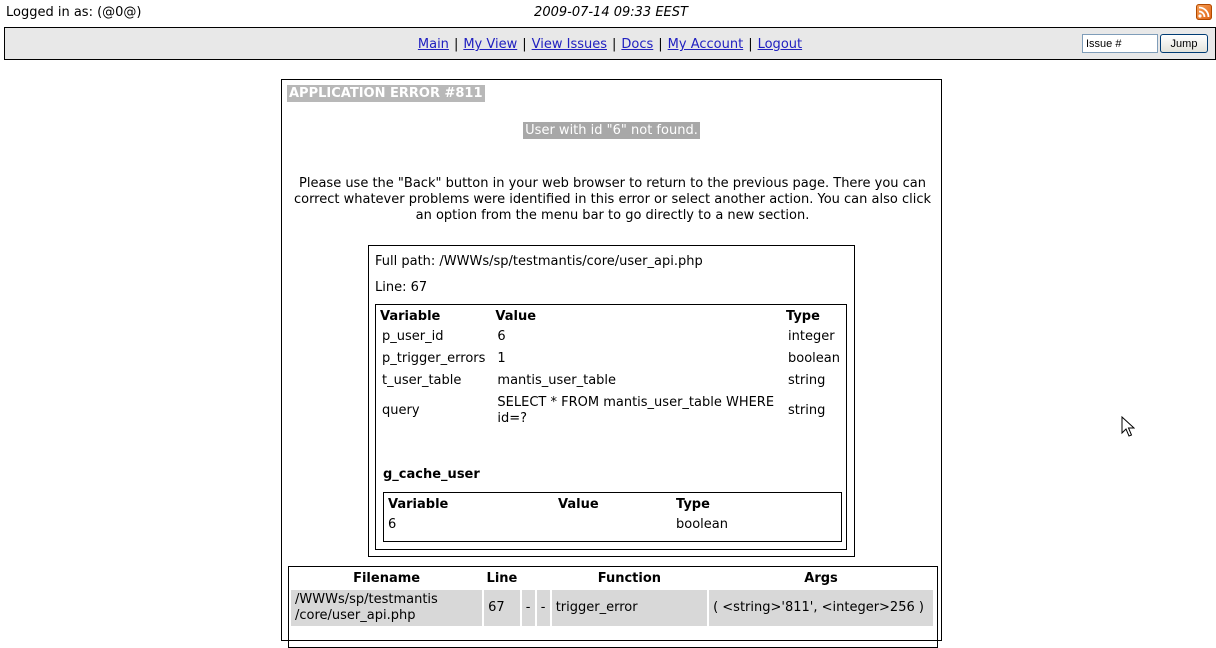  I want to click on trace-args: ( <string>'811', <integer>256 ), so click(821, 608).